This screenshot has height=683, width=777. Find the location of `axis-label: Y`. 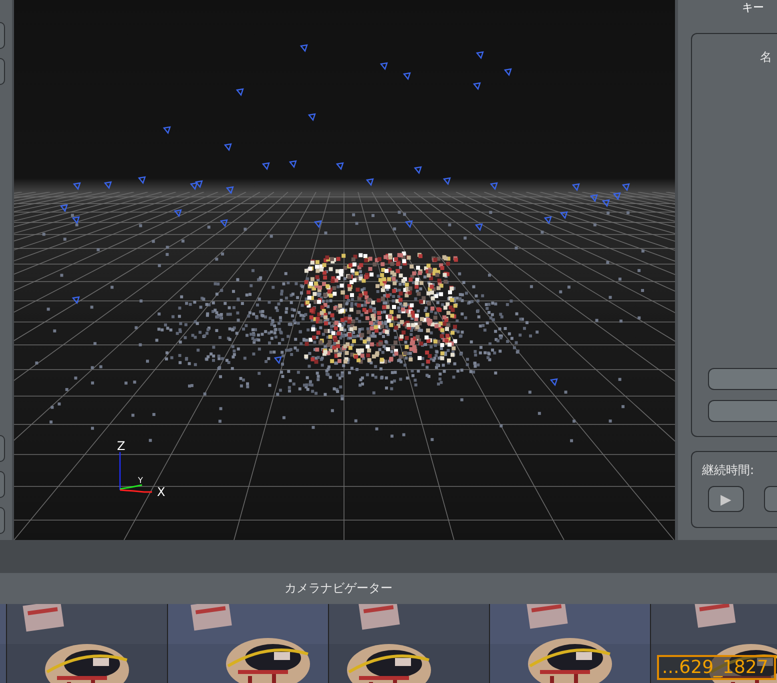

axis-label: Y is located at coordinates (140, 480).